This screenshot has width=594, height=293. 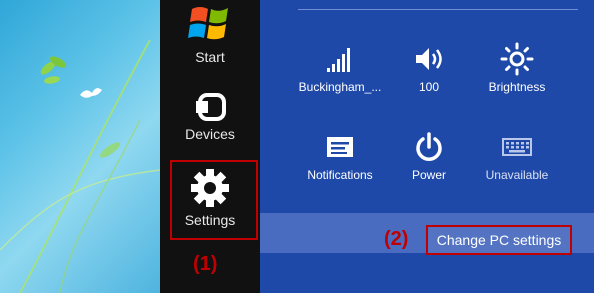 I want to click on tile-power-label: Power, so click(x=428, y=175).